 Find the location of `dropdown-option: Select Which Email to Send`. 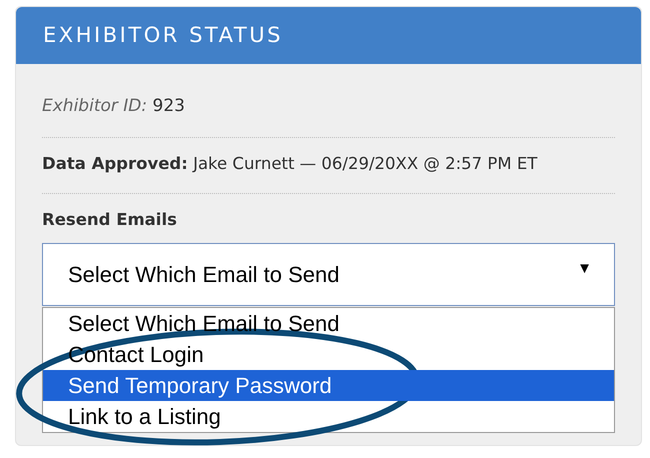

dropdown-option: Select Which Email to Send is located at coordinates (328, 323).